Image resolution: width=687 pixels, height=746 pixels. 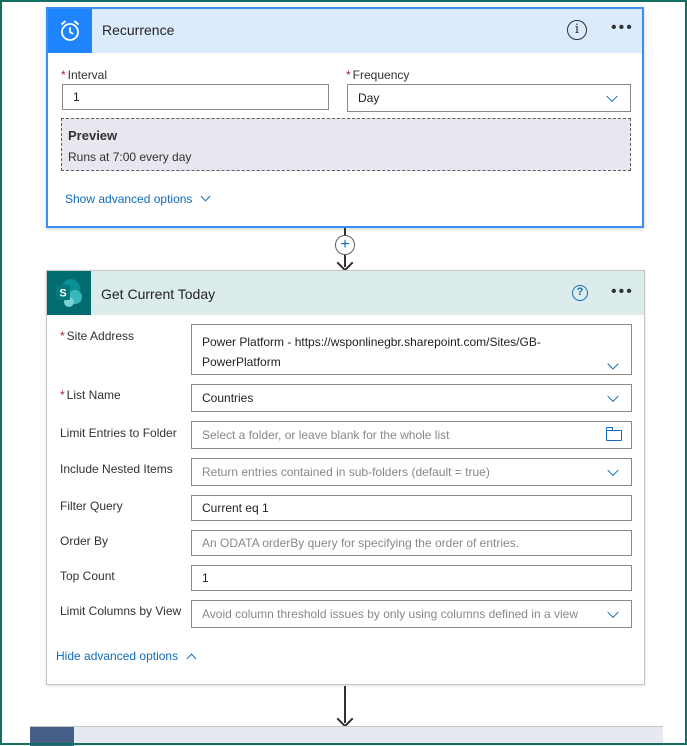 What do you see at coordinates (121, 611) in the screenshot?
I see `limit-columns-label: Limit Columns by View` at bounding box center [121, 611].